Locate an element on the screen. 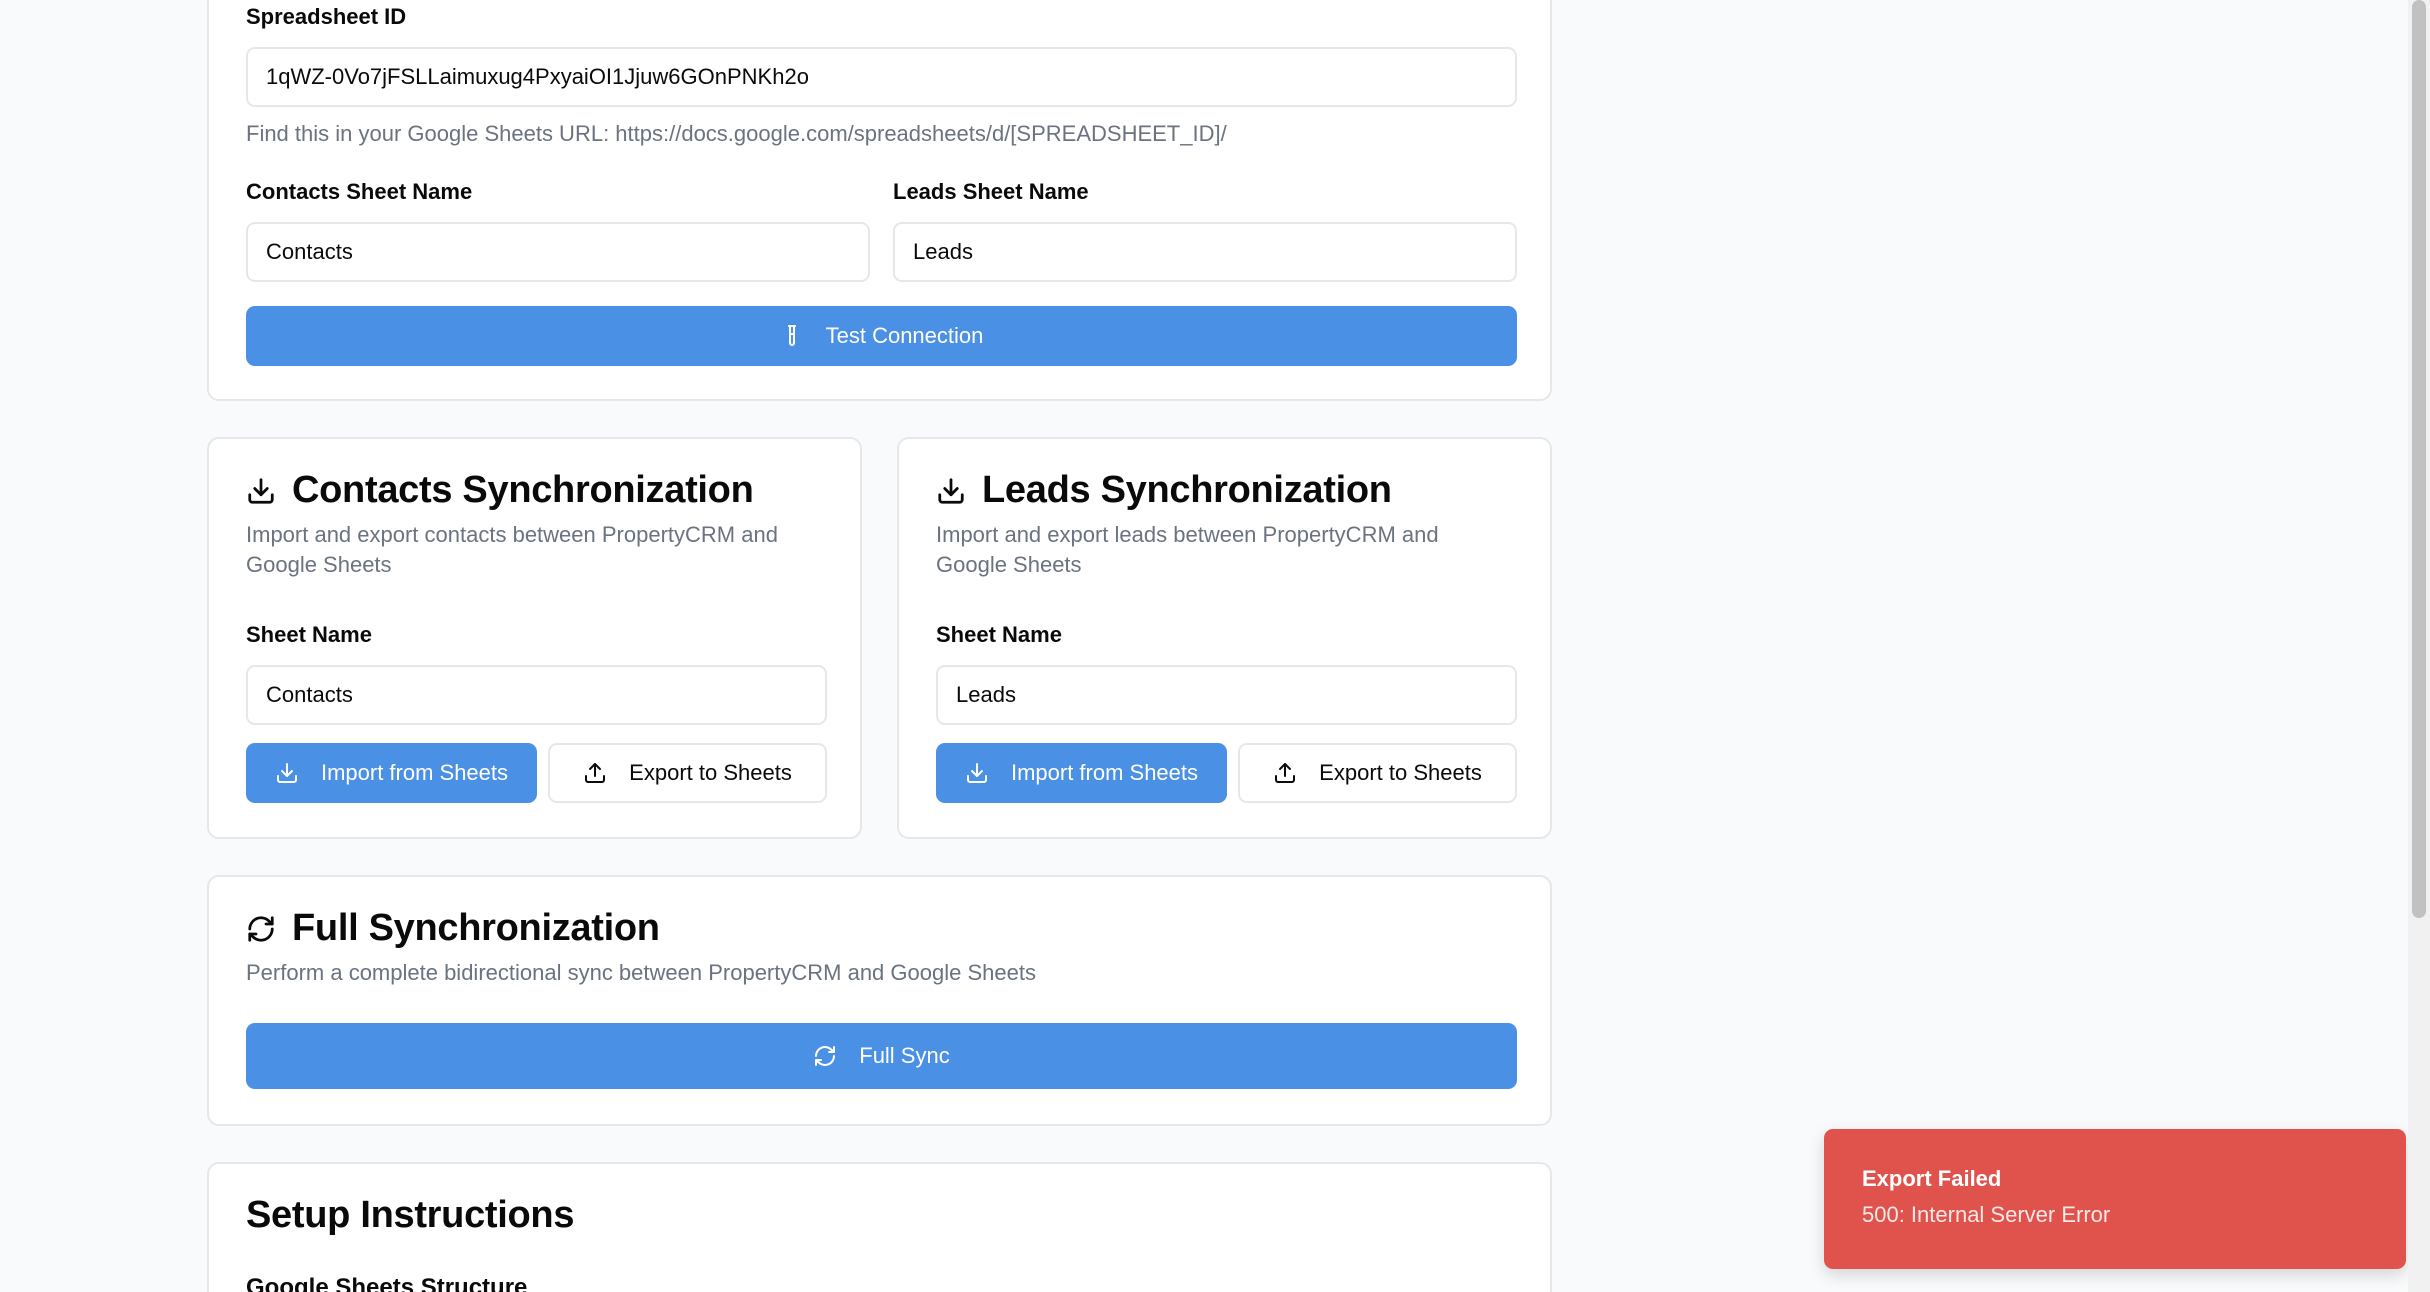 The width and height of the screenshot is (2430, 1292). contacts-sheet-input: Contacts is located at coordinates (558, 252).